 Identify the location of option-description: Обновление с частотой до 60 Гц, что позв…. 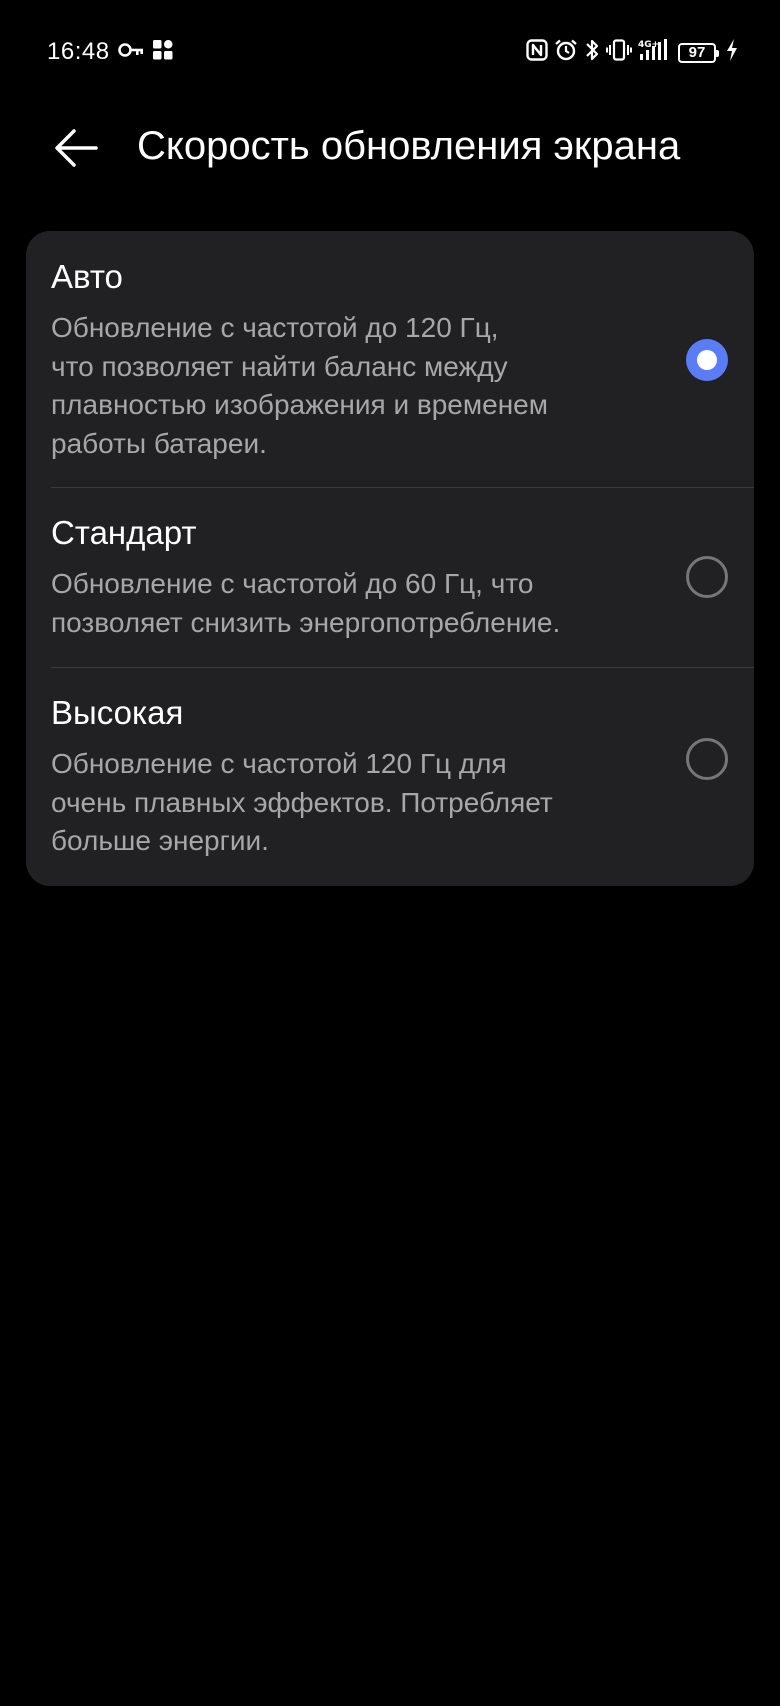
(306, 603).